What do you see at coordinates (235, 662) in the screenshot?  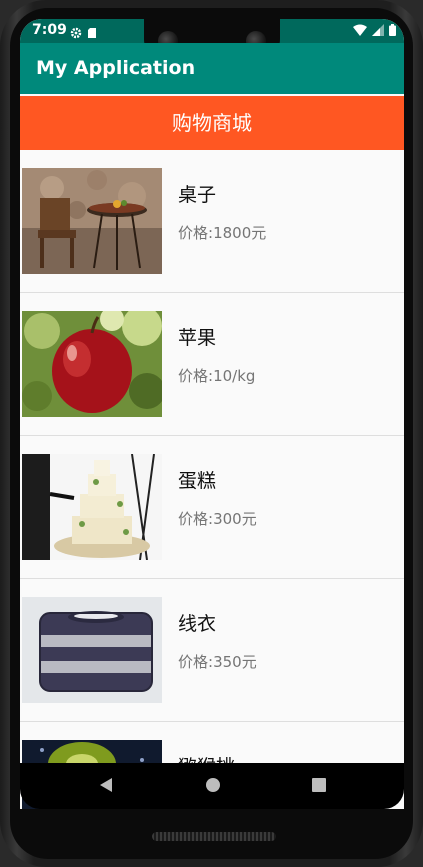 I see `price-value: 350元` at bounding box center [235, 662].